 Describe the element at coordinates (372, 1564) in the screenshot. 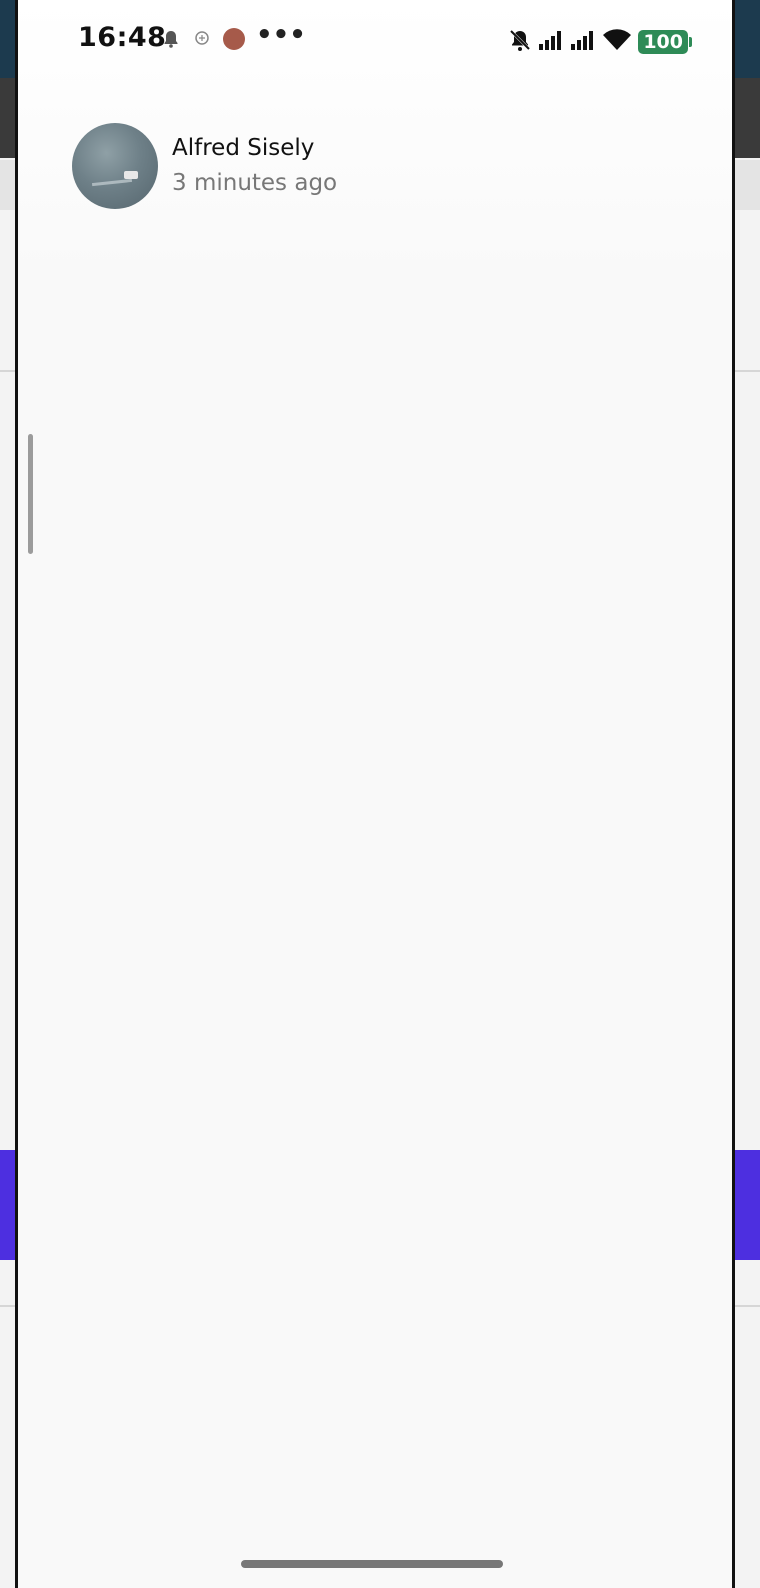

I see `home-indicator` at that location.